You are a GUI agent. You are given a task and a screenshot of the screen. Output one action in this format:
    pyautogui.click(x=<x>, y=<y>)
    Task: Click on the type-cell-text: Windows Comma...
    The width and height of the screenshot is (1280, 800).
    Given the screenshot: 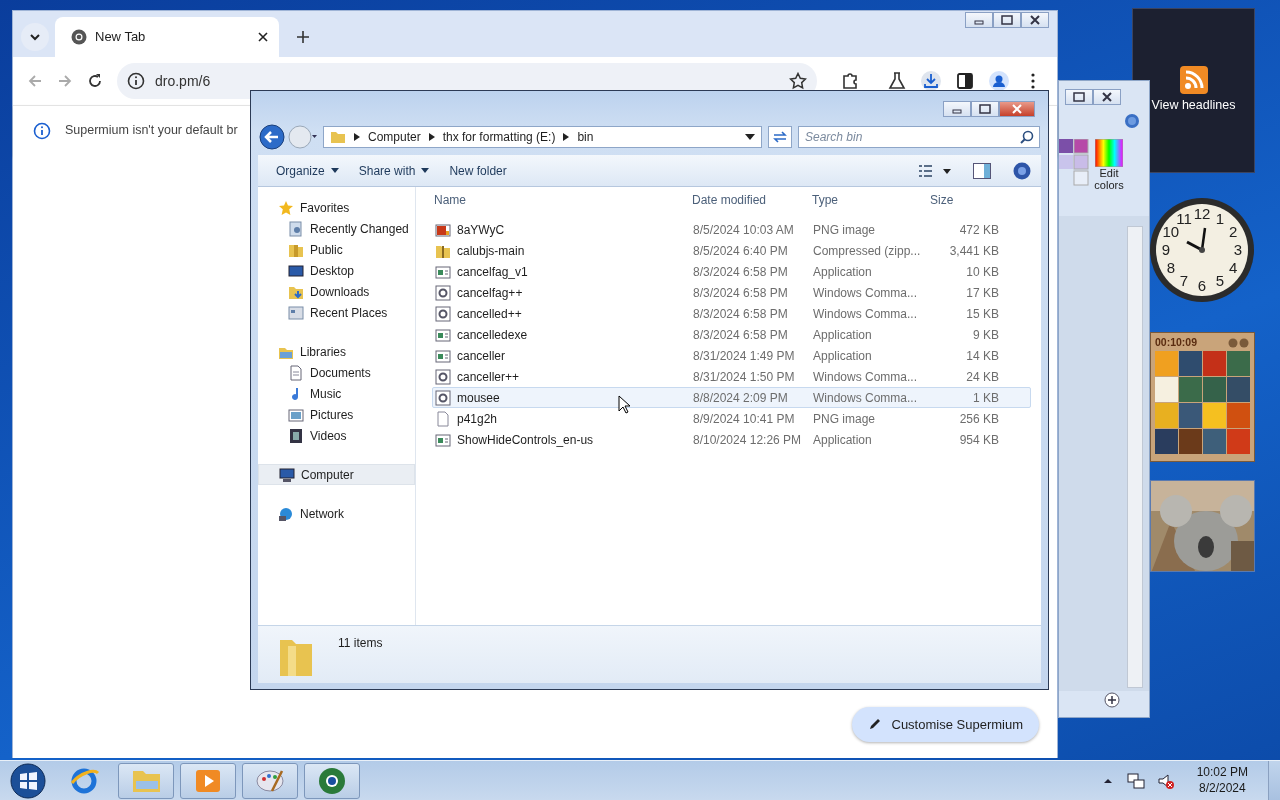 What is the action you would take?
    pyautogui.click(x=866, y=377)
    